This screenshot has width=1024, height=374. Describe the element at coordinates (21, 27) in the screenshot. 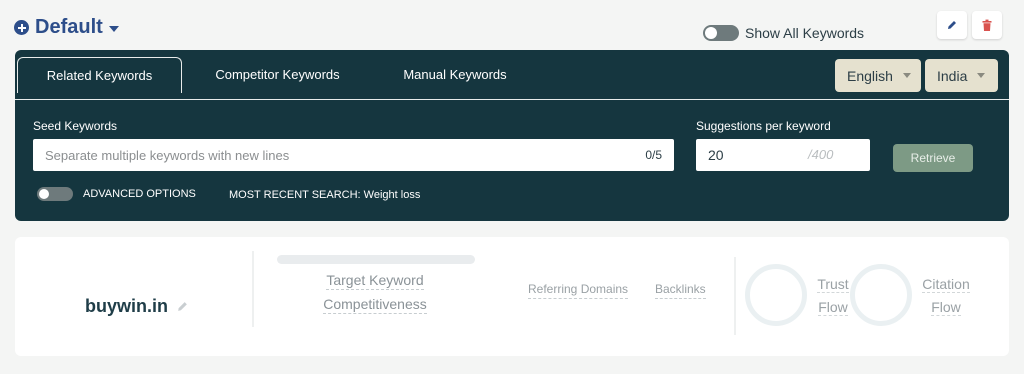

I see `add-circle-icon` at that location.